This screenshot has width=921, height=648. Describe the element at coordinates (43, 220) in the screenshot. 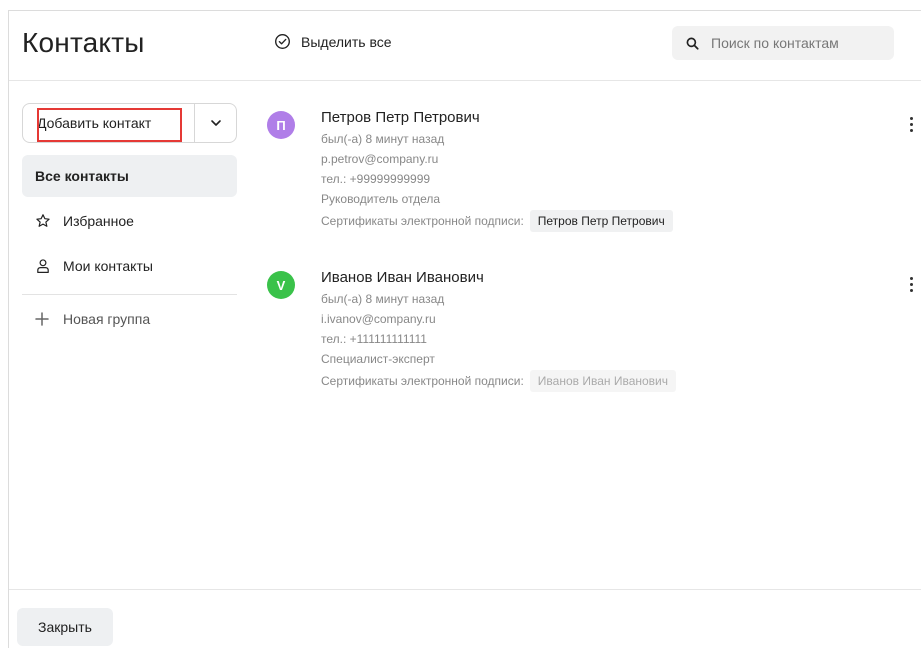

I see `star-icon` at that location.